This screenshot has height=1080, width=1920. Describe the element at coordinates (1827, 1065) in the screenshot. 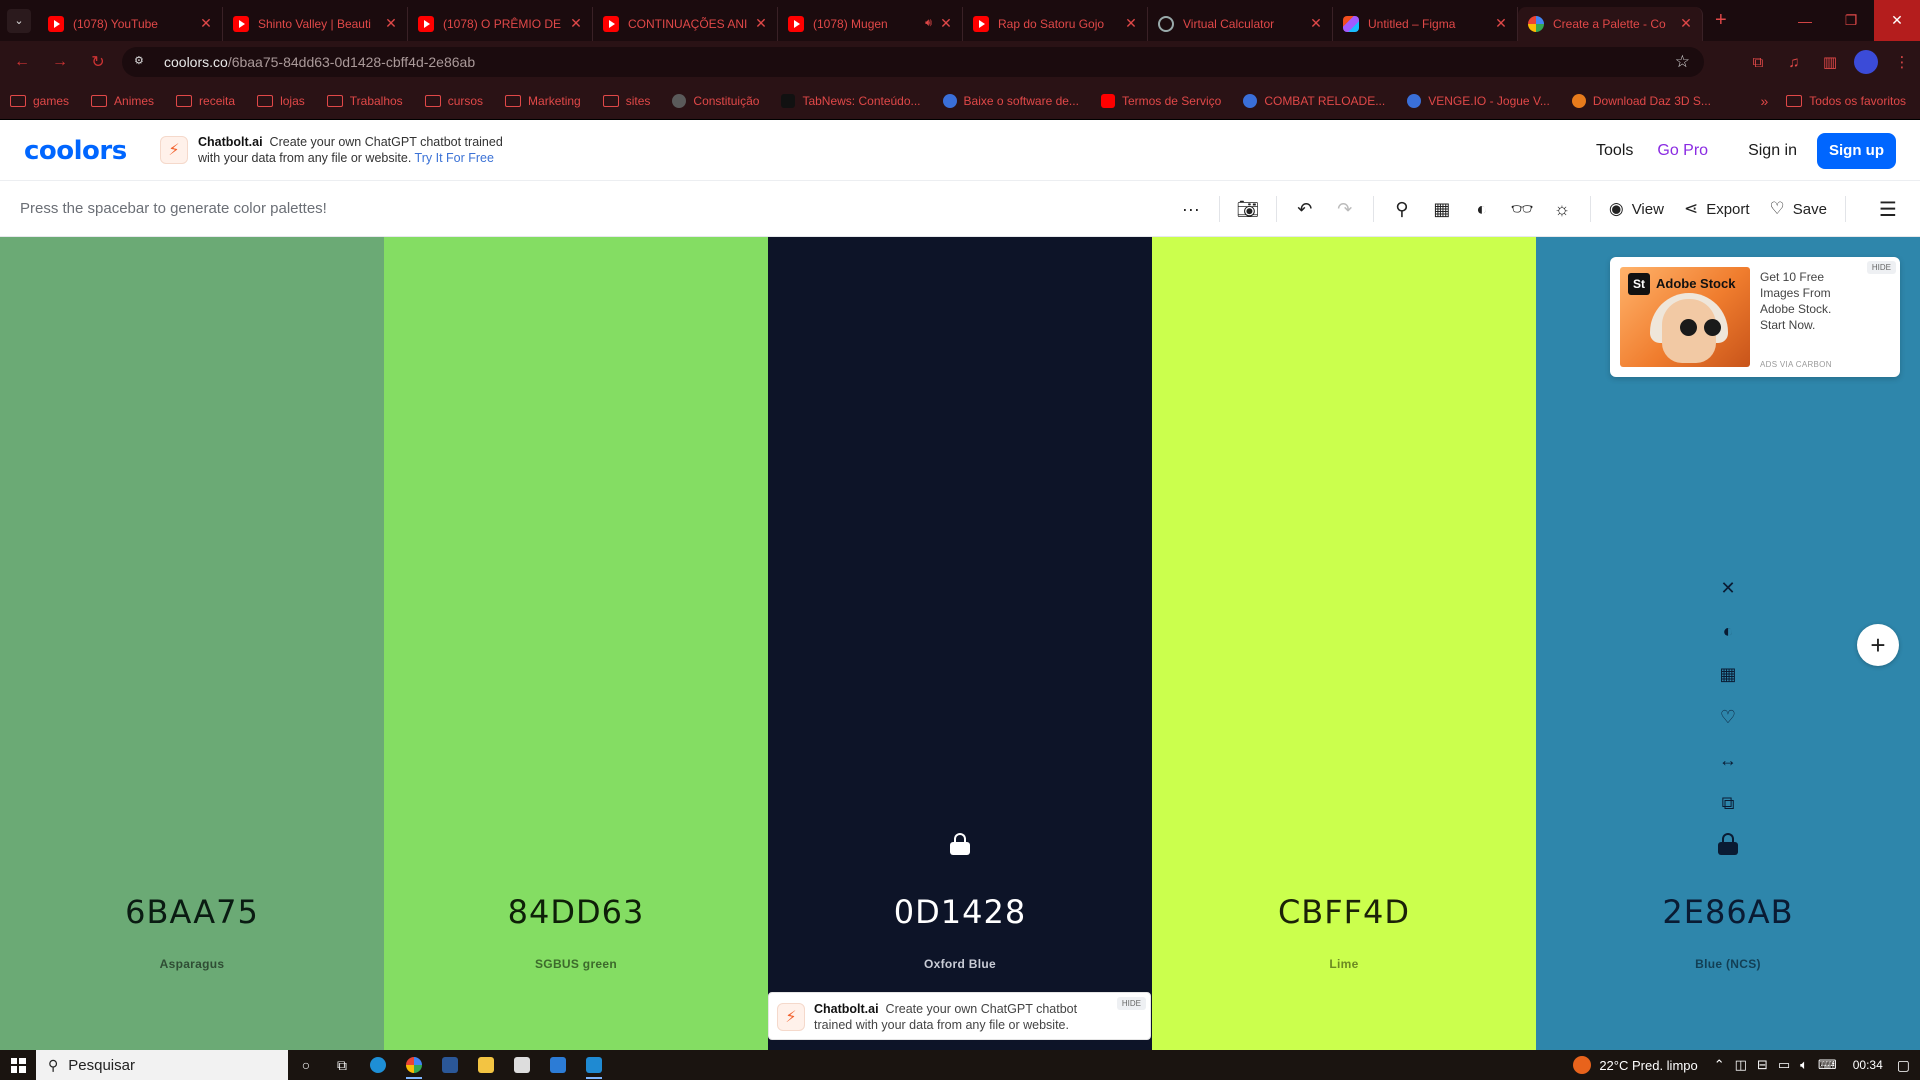

I see `keyboard-icon: ⌨` at that location.